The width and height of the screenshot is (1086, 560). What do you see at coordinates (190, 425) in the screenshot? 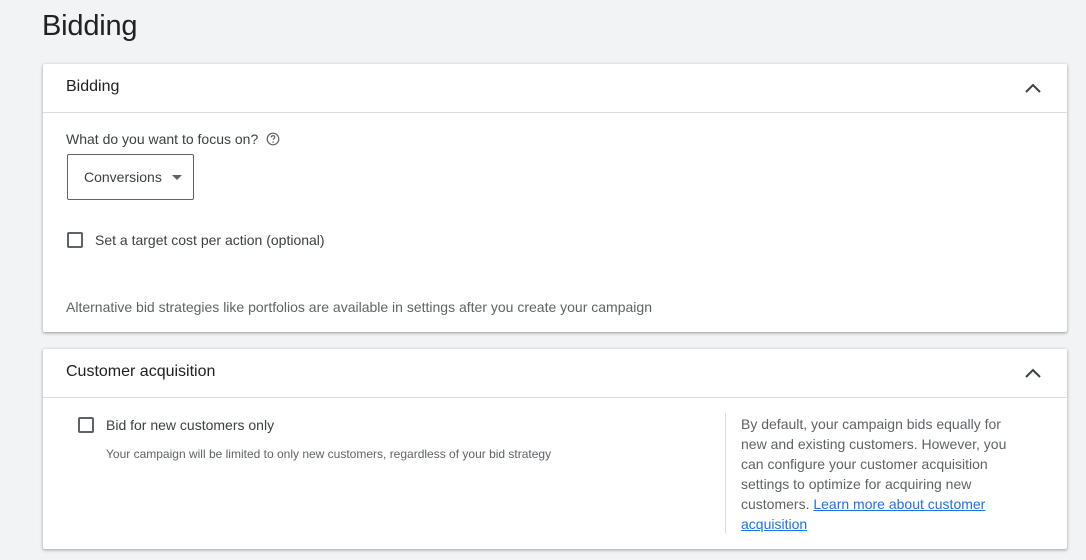
I see `new-customers-label: Bid for new customers only` at bounding box center [190, 425].